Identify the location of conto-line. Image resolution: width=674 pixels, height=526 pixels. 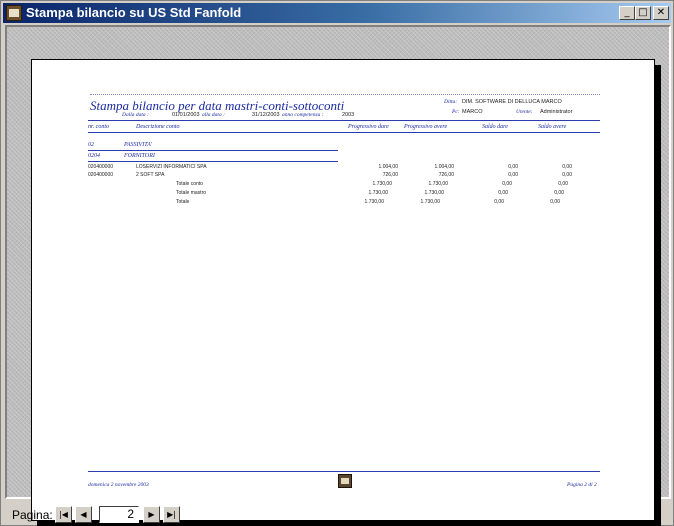
(213, 161).